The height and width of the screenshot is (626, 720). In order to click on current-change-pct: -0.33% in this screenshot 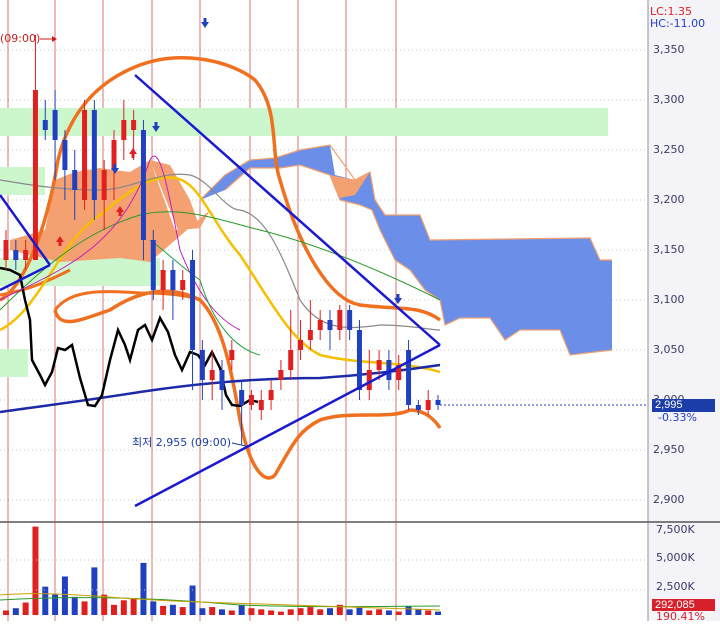, I will do `click(677, 417)`.